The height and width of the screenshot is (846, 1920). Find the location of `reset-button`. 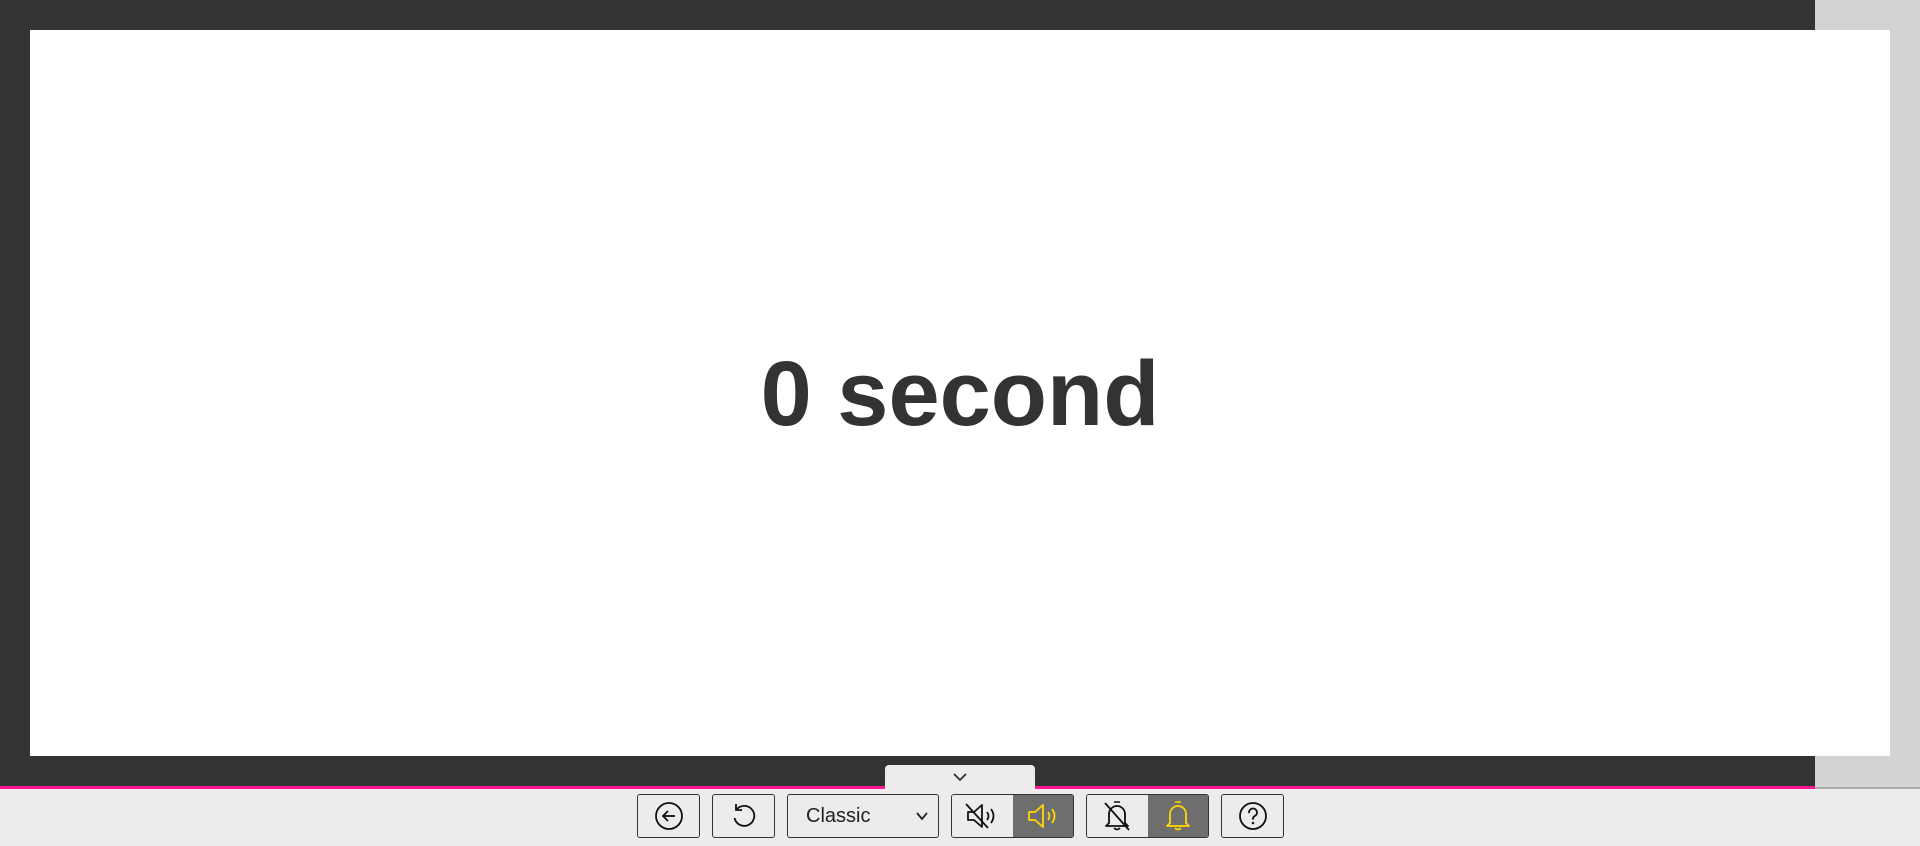

reset-button is located at coordinates (743, 816).